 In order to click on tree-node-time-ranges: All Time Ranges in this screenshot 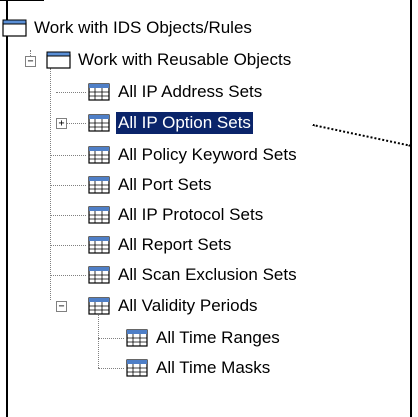, I will do `click(204, 338)`.